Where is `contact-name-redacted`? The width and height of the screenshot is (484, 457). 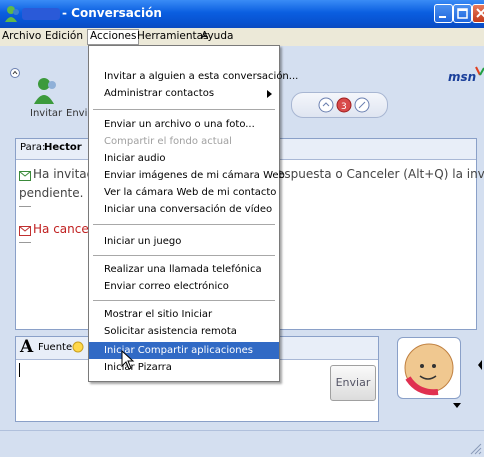 contact-name-redacted is located at coordinates (41, 14).